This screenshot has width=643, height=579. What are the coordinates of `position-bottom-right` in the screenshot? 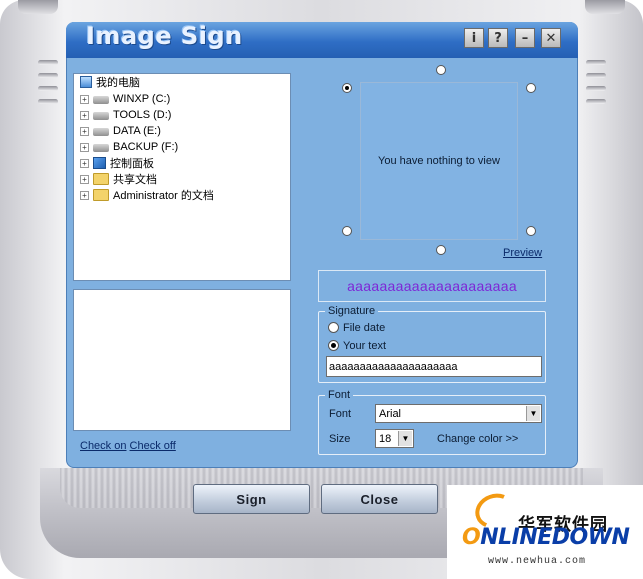 It's located at (531, 231).